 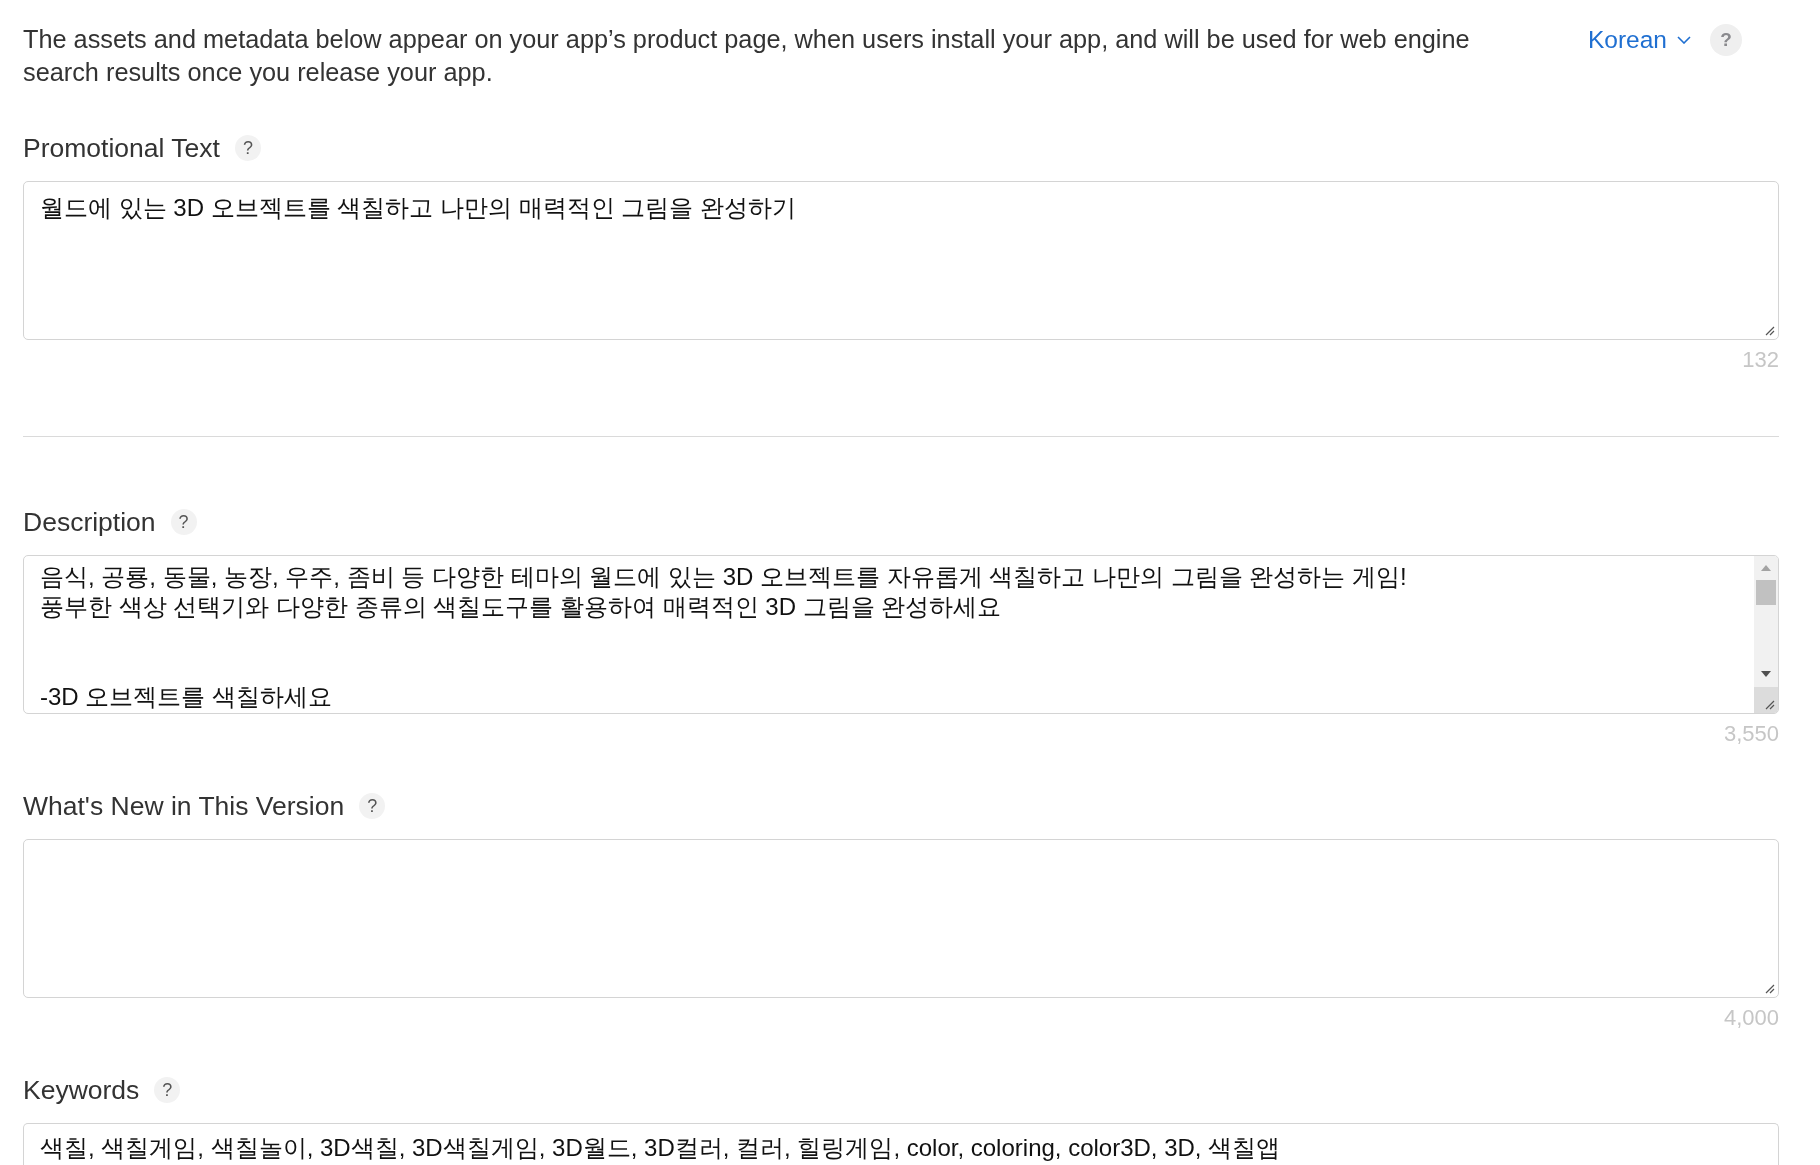 I want to click on text-area: 음식, 공룡, 동물, 농장, 우주, 좀비 등 다양한 테마의 월드에 있는 3D 오브젝트를 자유롭게 색칠하고 나만의 그림을 완성하는 게임! 풍부한 색상 선택기와 다양한 종류의 색칠도구를 활용하여 매력적인 3D 그림을 완성하세요 -3D 오브젝트를 색칠하세요, so click(x=901, y=634).